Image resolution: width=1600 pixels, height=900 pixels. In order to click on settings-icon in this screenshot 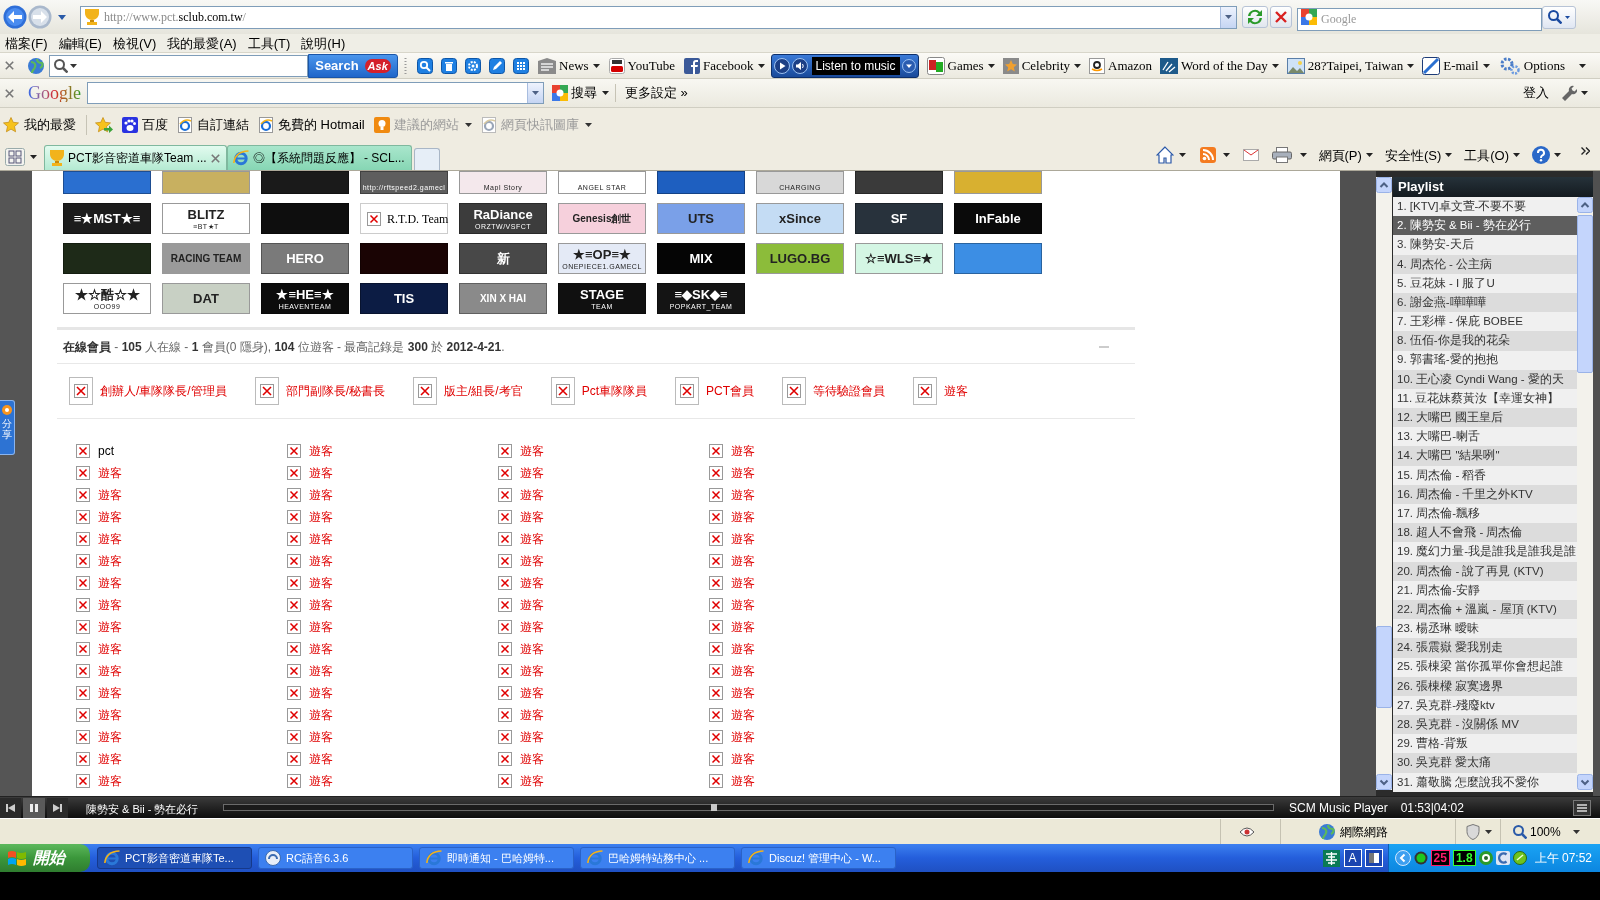, I will do `click(1509, 65)`.